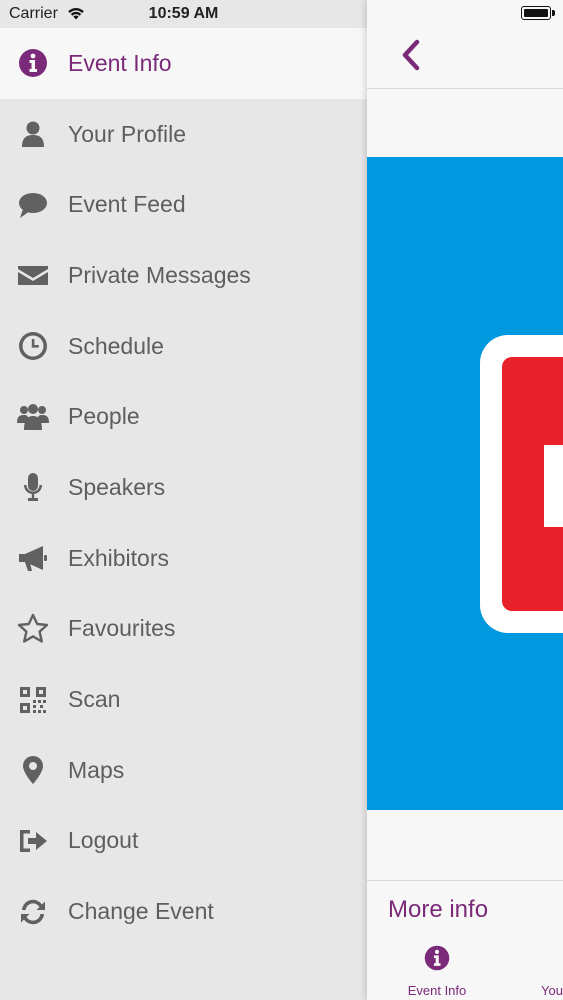 The image size is (563, 1000). What do you see at coordinates (33, 134) in the screenshot?
I see `user-icon` at bounding box center [33, 134].